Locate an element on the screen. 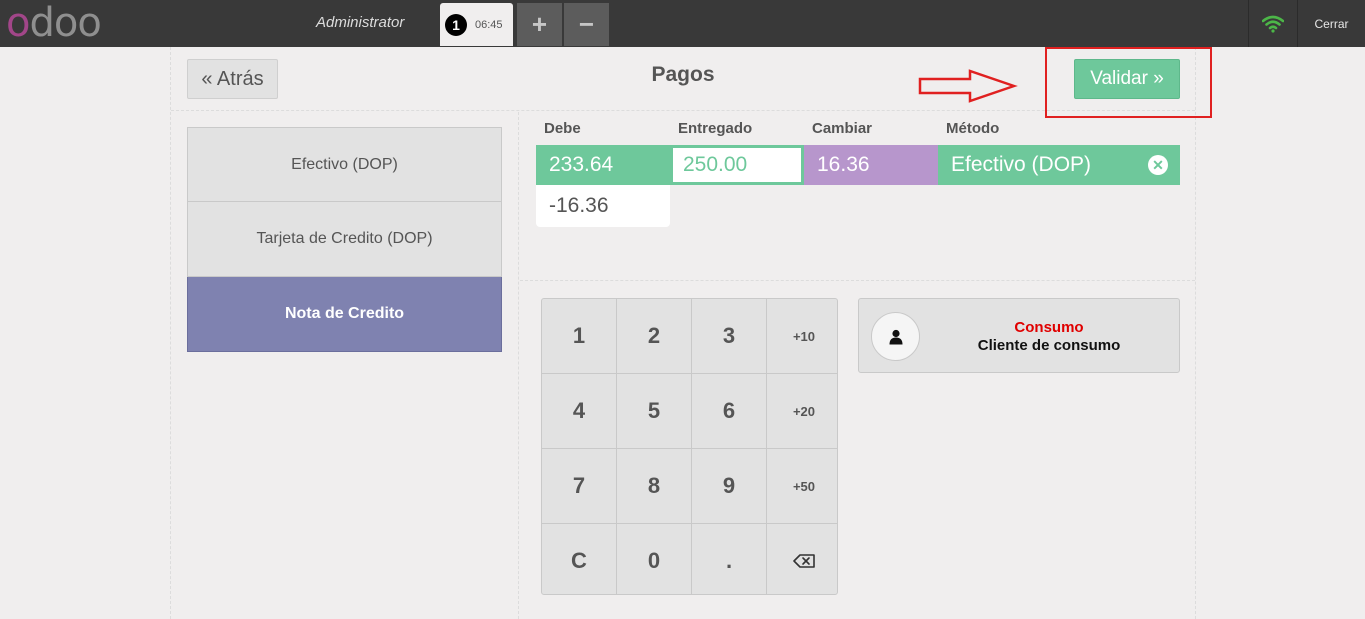 The width and height of the screenshot is (1365, 619). customer-avatar is located at coordinates (895, 336).